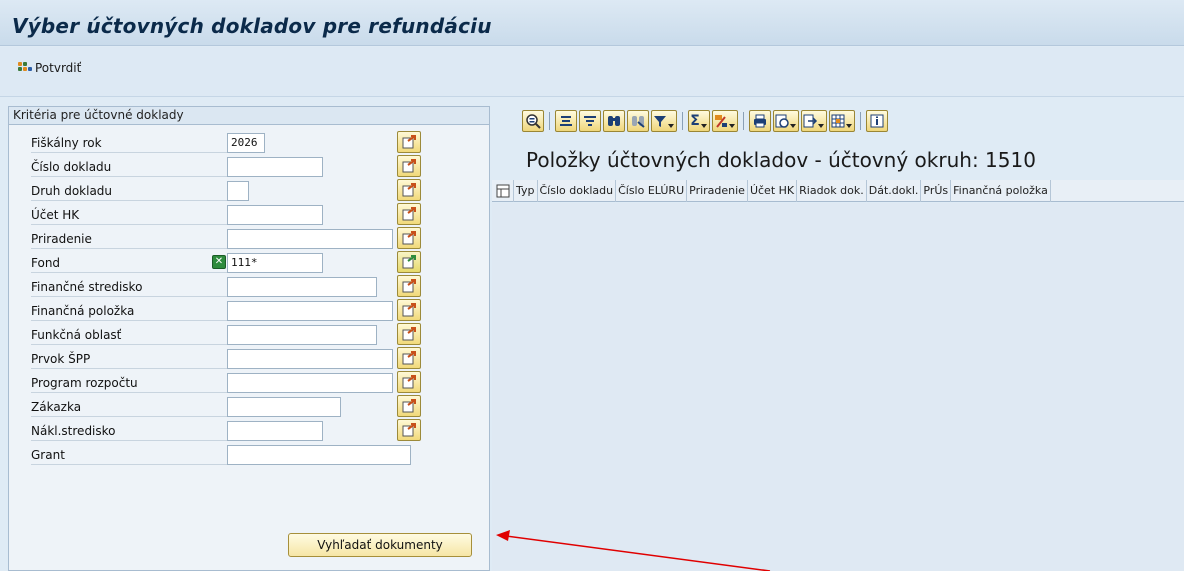 This screenshot has width=1184, height=571. What do you see at coordinates (302, 335) in the screenshot?
I see `functional-area-input` at bounding box center [302, 335].